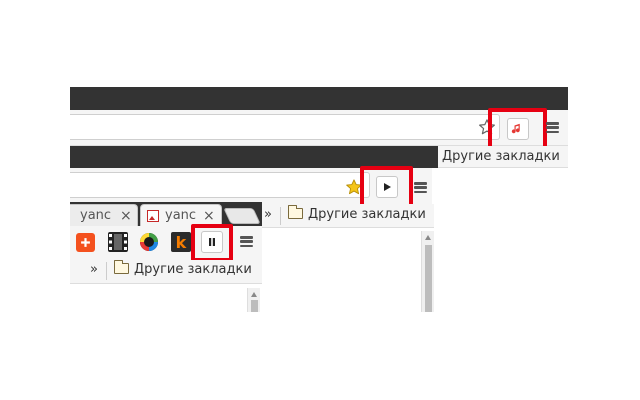 This screenshot has width=640, height=400. I want to click on pause-icon, so click(212, 242).